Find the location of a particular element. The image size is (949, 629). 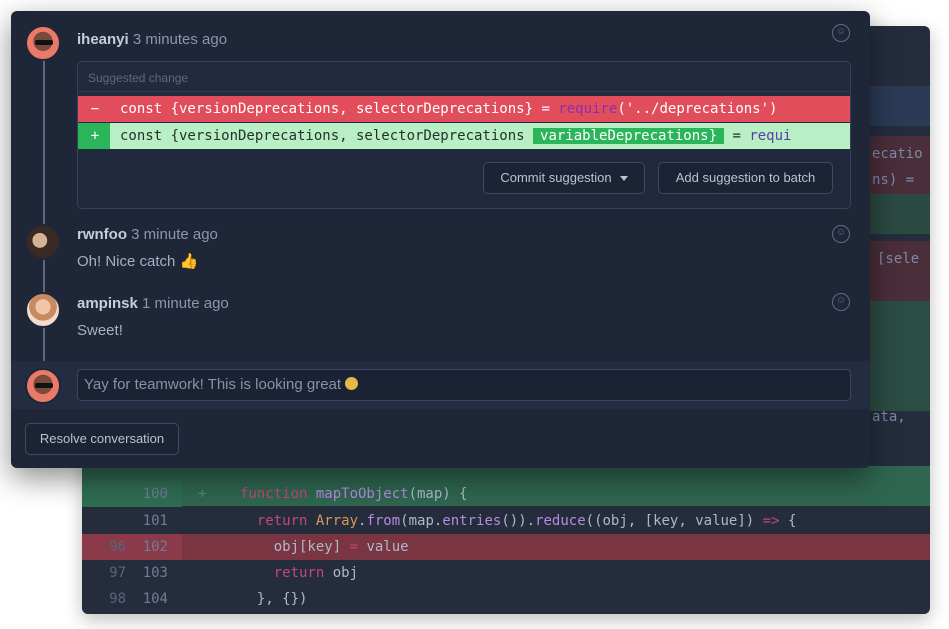

code-fragment: ata, is located at coordinates (889, 417).